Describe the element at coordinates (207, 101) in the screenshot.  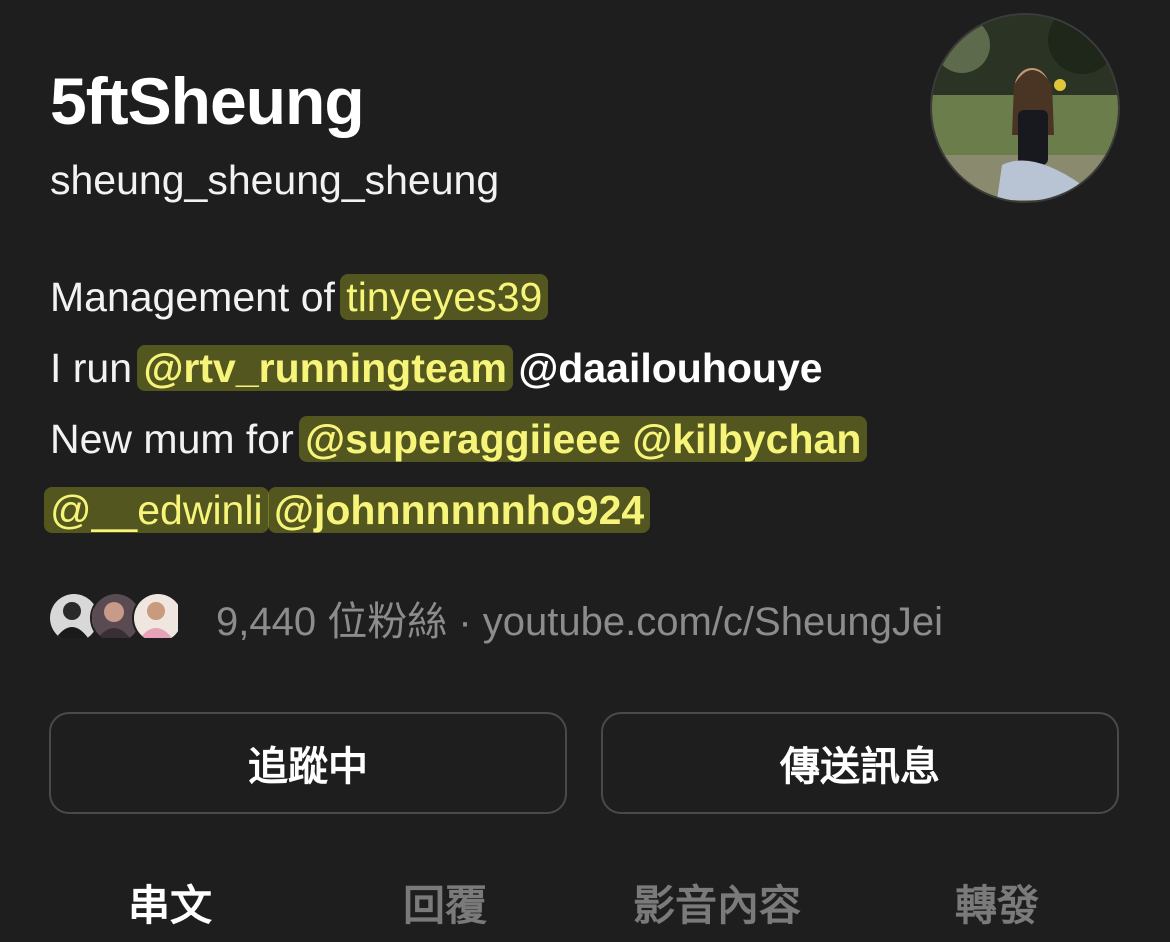
I see `display-name: 5ftSheung` at that location.